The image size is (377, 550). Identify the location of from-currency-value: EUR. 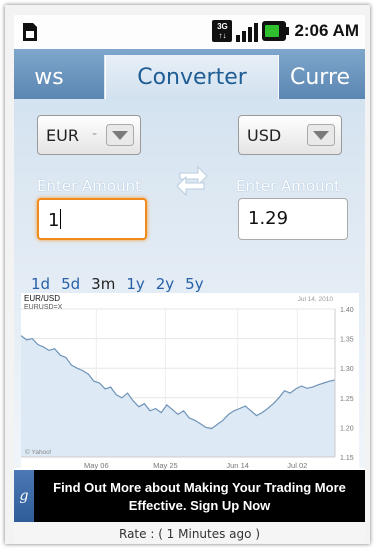
(62, 135).